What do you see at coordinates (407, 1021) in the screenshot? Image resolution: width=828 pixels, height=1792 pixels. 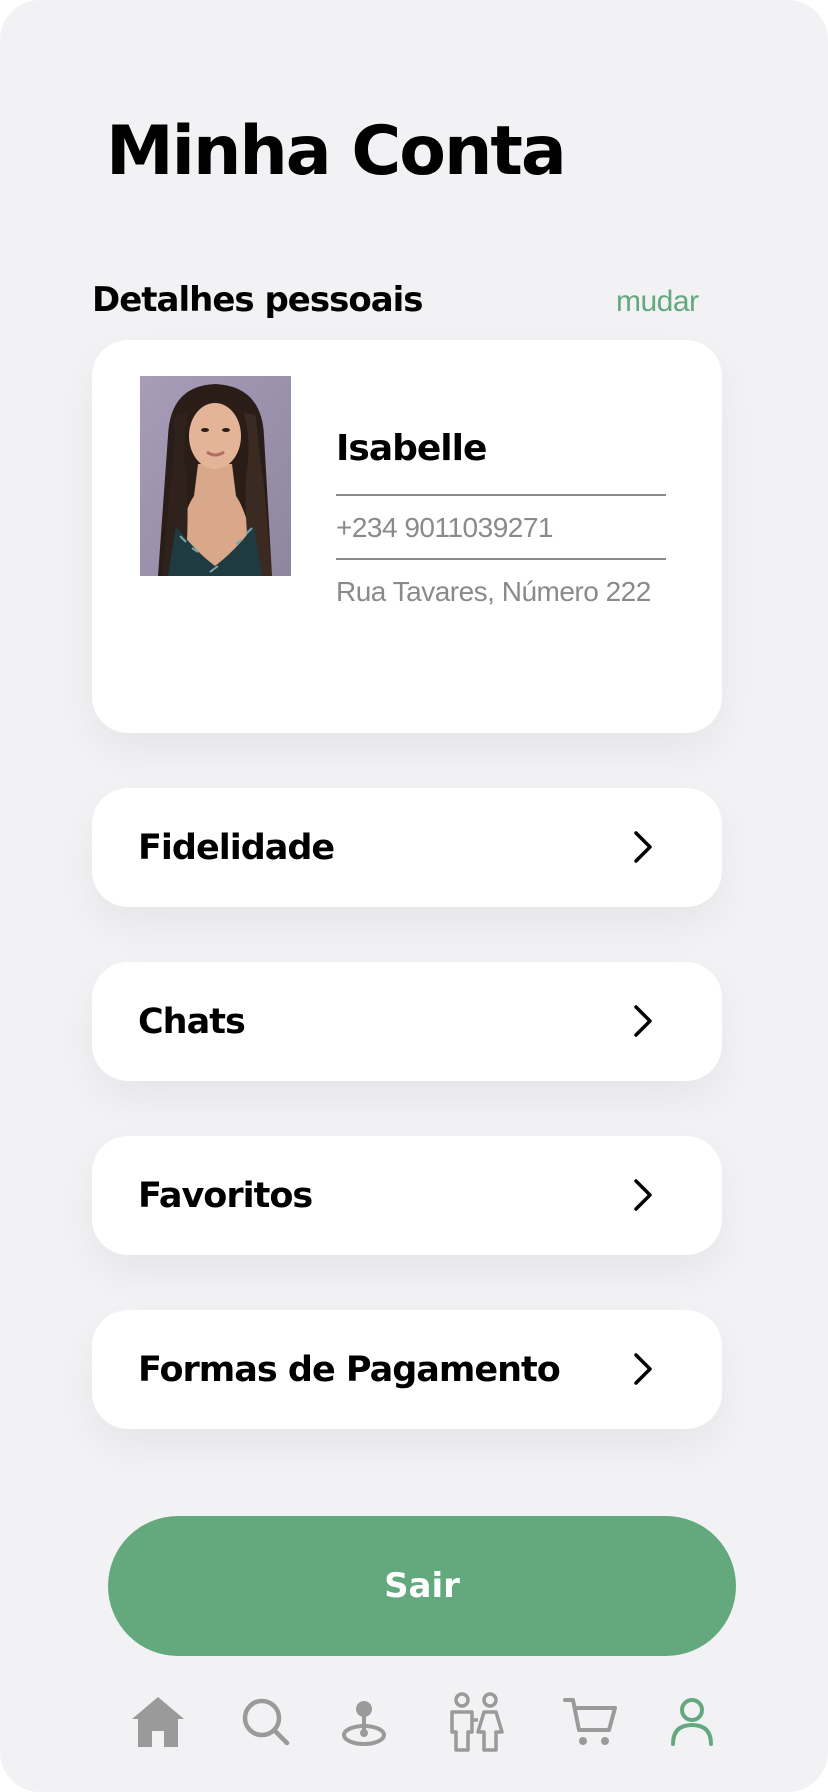 I see `menu-item-chats: Chats` at bounding box center [407, 1021].